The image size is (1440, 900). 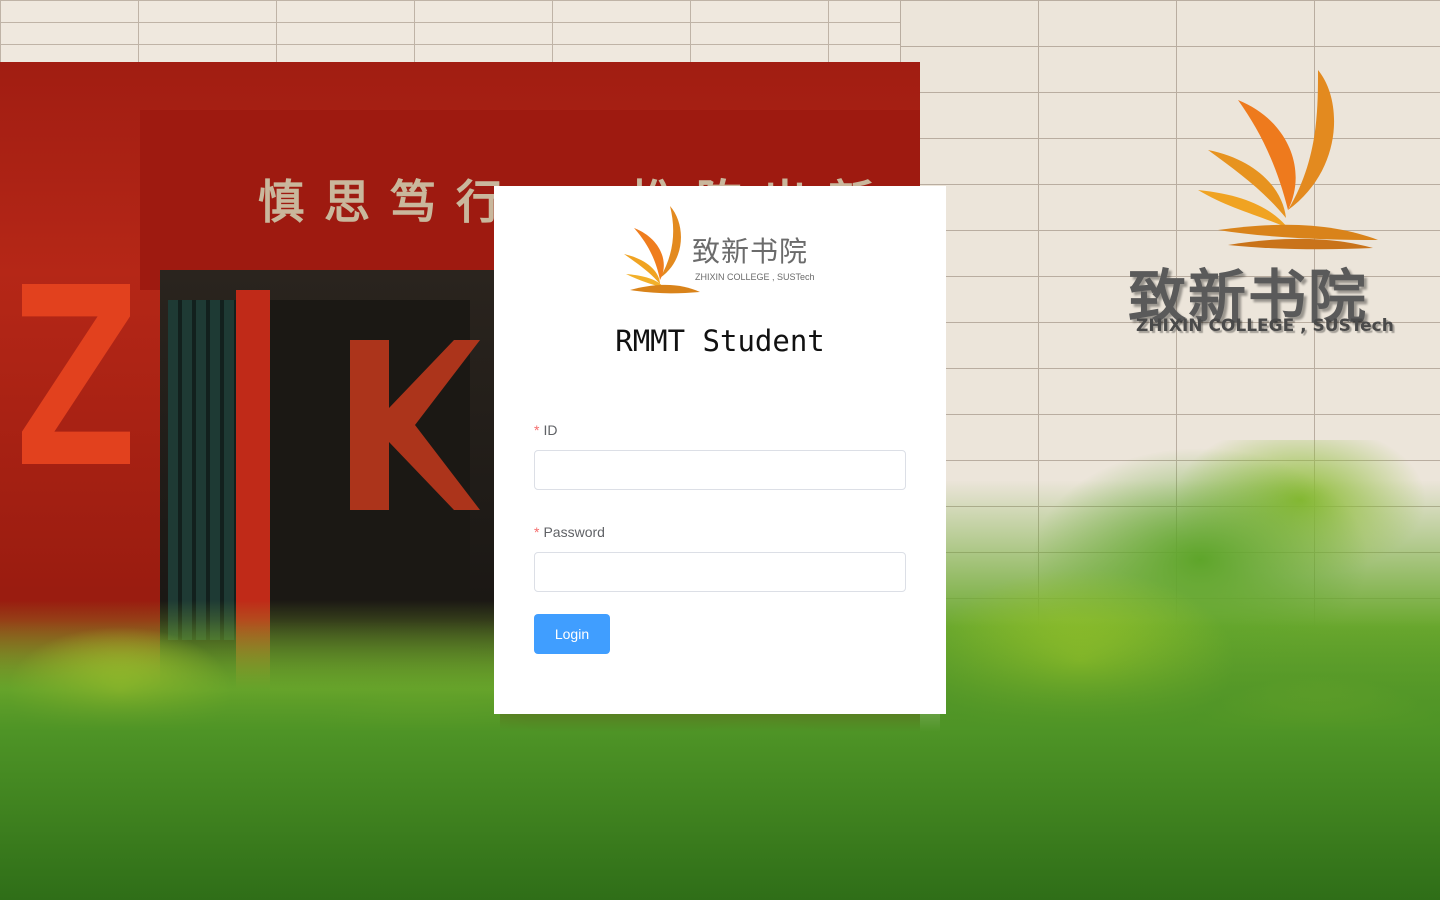 I want to click on password-required-mark: *, so click(x=537, y=532).